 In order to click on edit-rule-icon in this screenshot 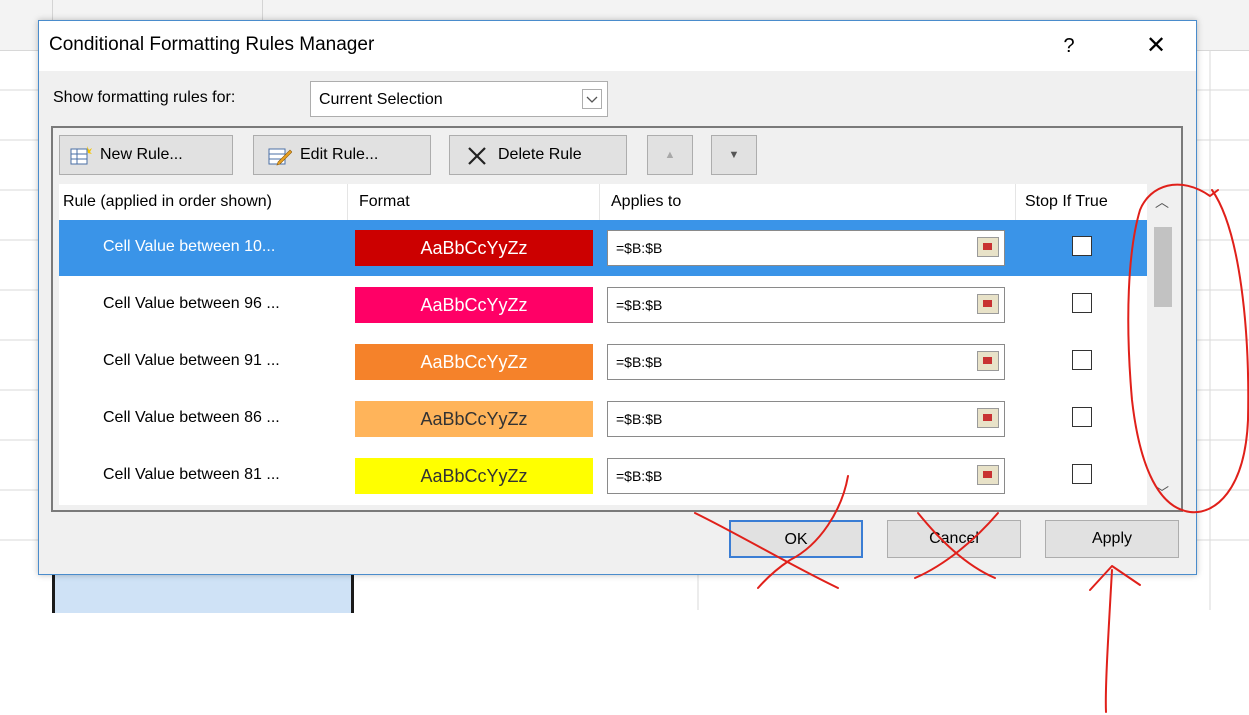, I will do `click(280, 158)`.